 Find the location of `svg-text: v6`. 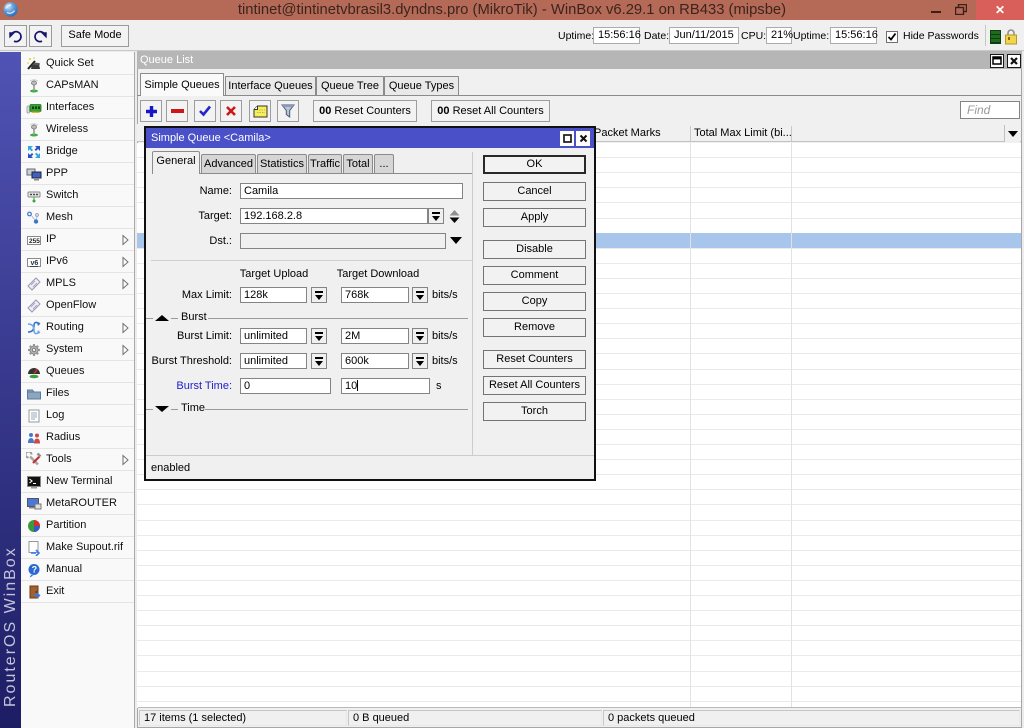

svg-text: v6 is located at coordinates (35, 263).